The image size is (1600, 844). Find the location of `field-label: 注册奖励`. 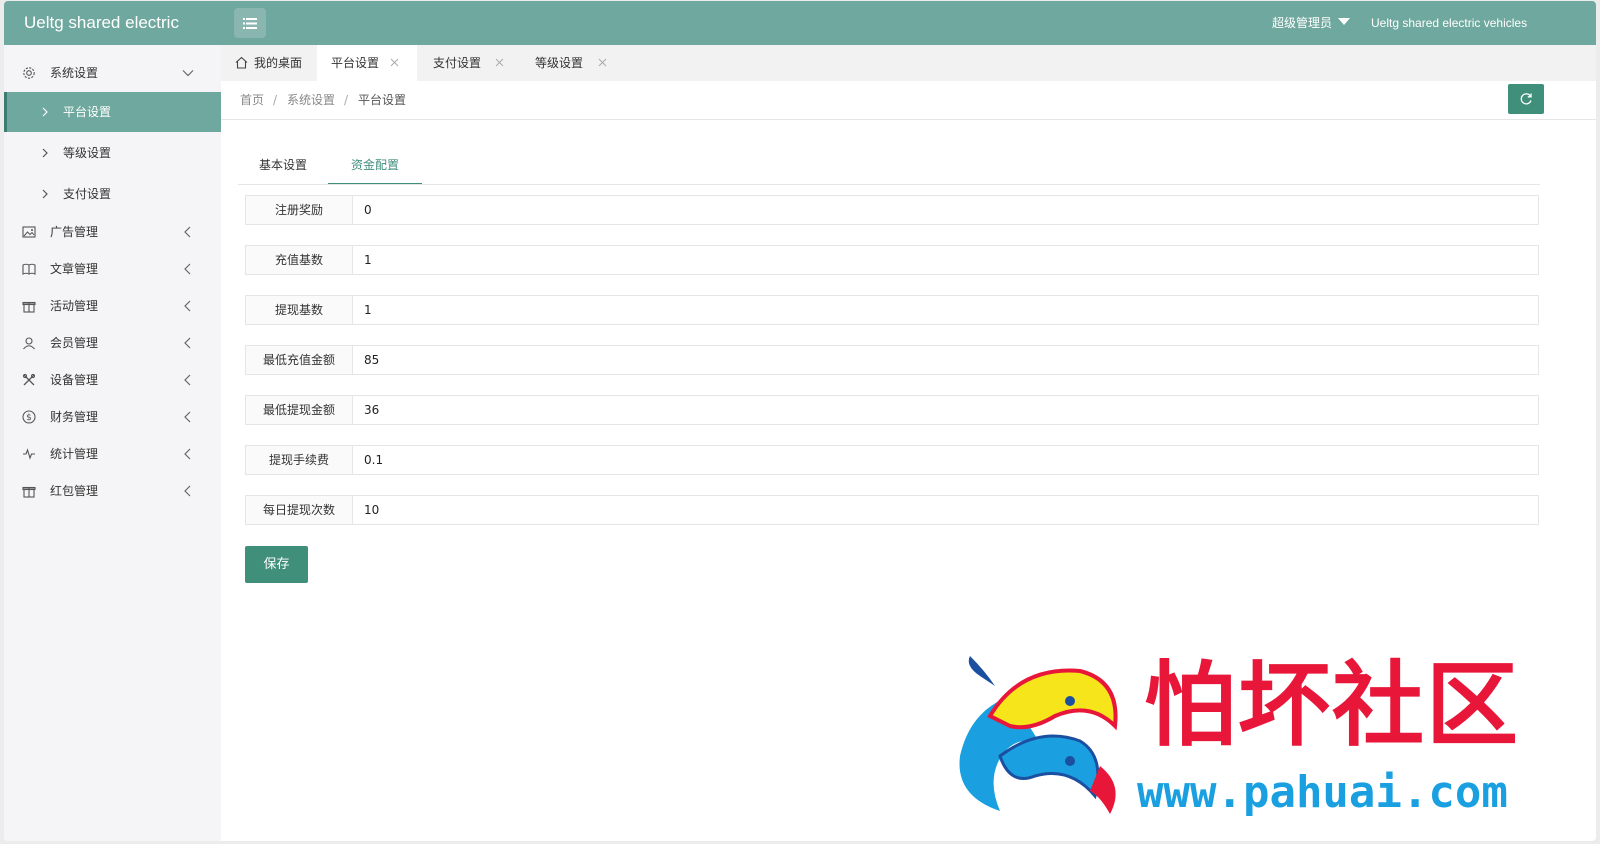

field-label: 注册奖励 is located at coordinates (299, 210).